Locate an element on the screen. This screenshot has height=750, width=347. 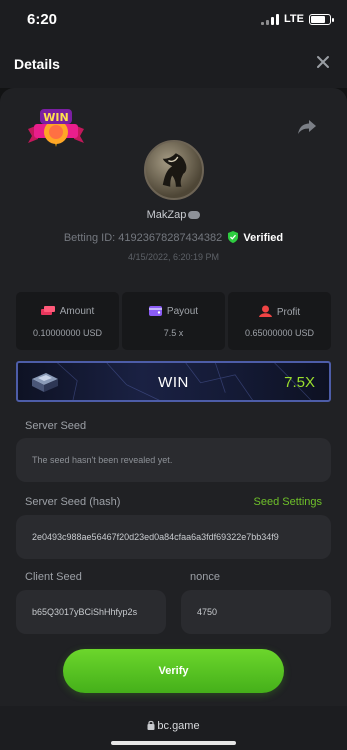
betting-id-row: Betting ID: 41923678287434382 Verified is located at coordinates (173, 237).